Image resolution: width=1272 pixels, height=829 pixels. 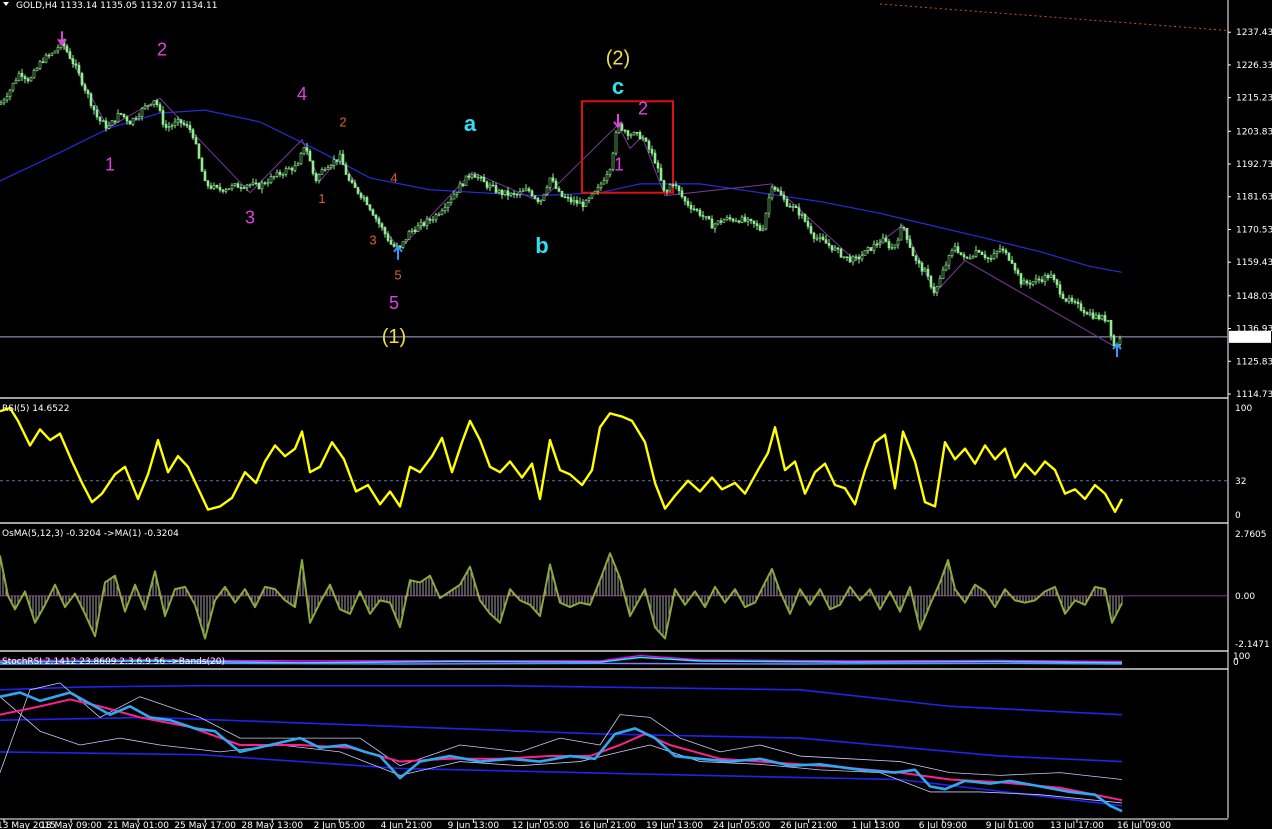 What do you see at coordinates (1254, 165) in the screenshot?
I see `price-tick-label: 1192.73` at bounding box center [1254, 165].